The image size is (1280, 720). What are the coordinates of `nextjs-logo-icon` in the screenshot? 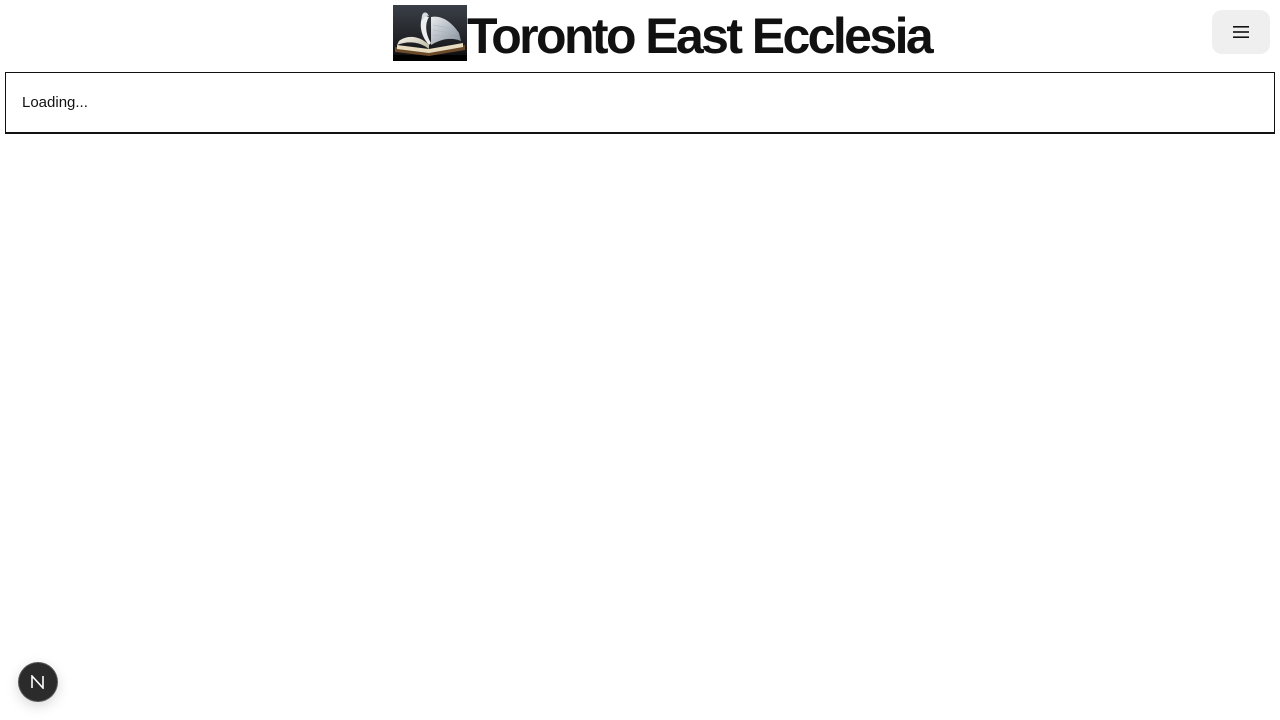 It's located at (37, 682).